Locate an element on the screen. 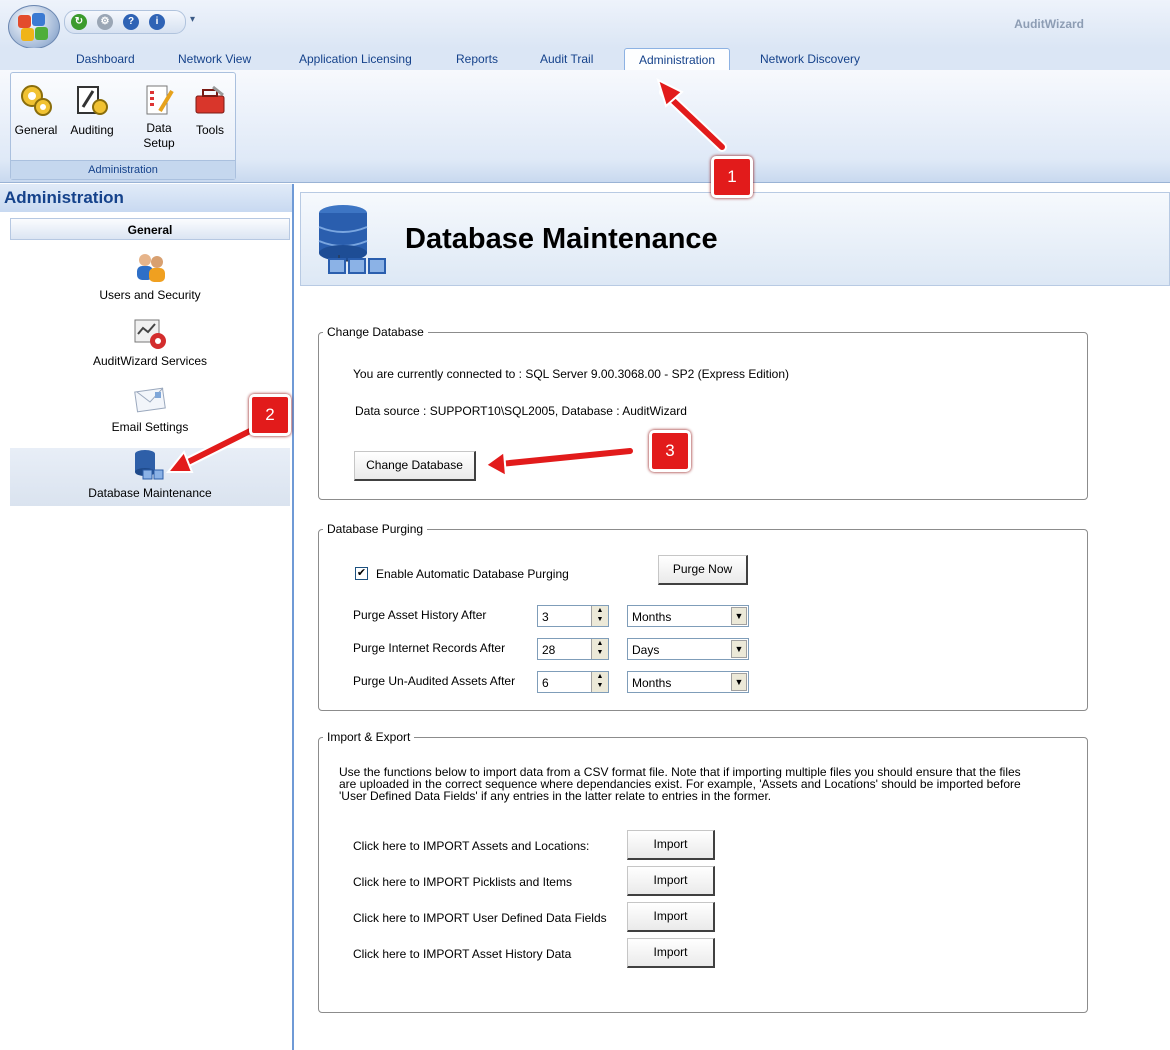 The image size is (1170, 1050). annotation-callout-2: 2 is located at coordinates (270, 415).